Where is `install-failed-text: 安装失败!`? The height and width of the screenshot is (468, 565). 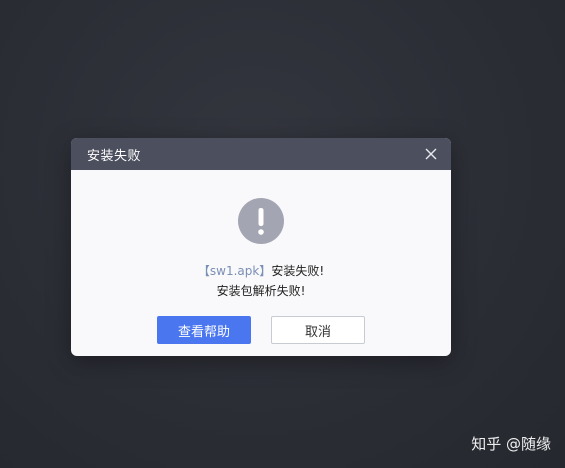
install-failed-text: 安装失败! is located at coordinates (298, 271).